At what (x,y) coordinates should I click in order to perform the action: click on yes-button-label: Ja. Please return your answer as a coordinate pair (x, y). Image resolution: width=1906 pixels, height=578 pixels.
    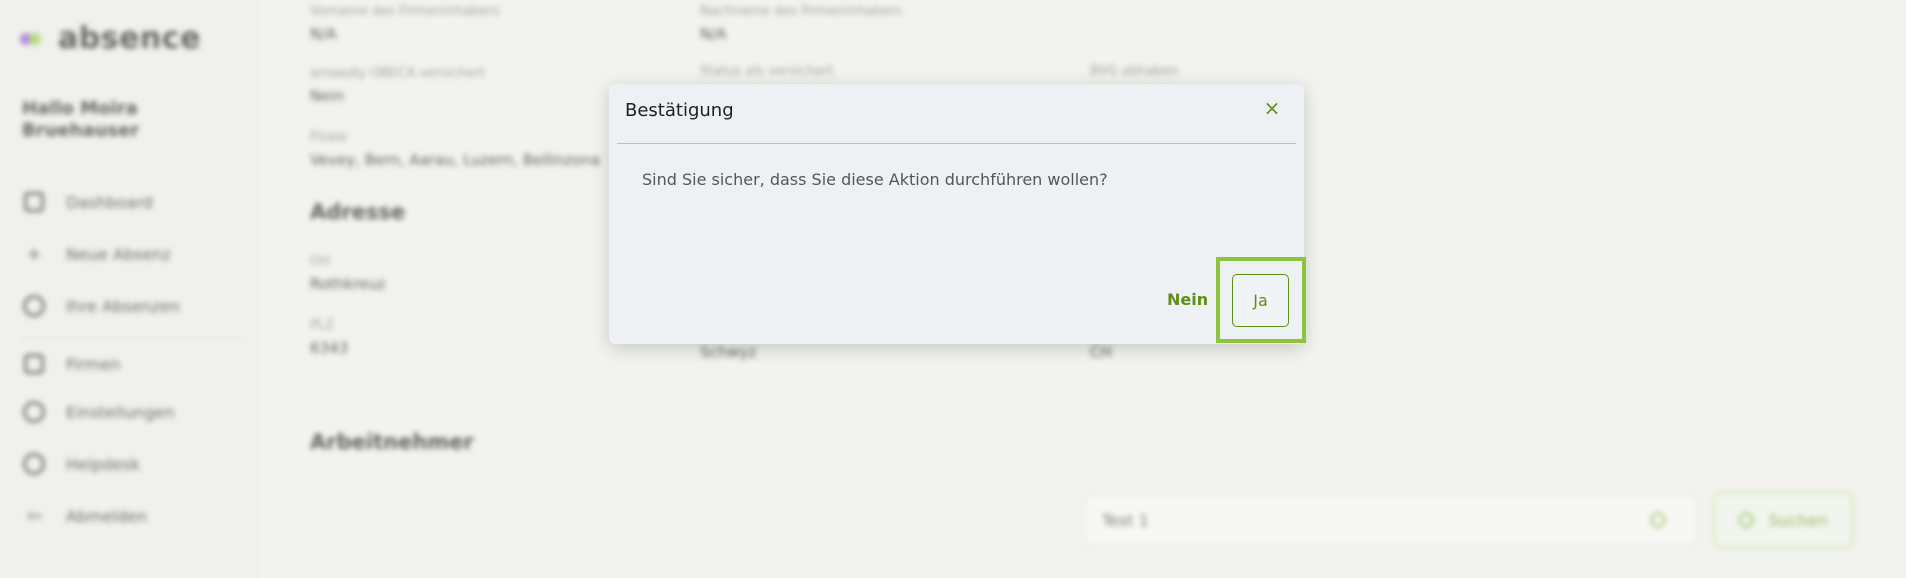
    Looking at the image, I should click on (1260, 300).